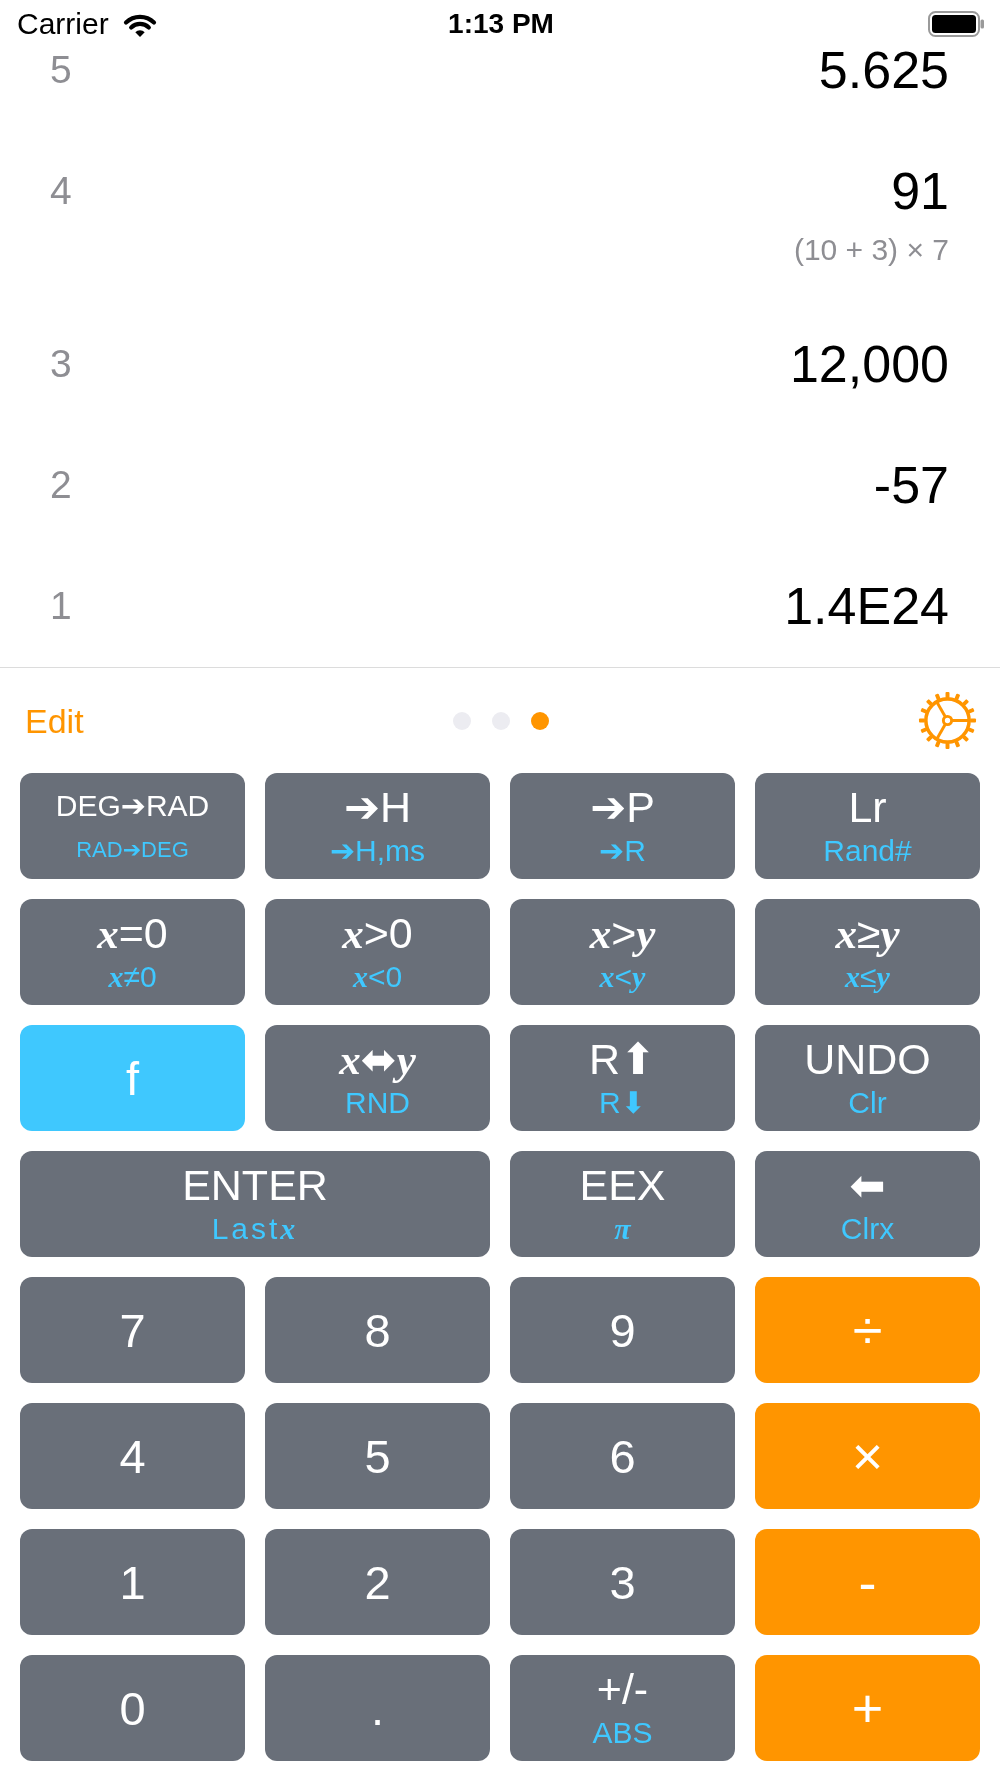 The image size is (1000, 1778). I want to click on calculator-key: EEX π, so click(622, 1204).